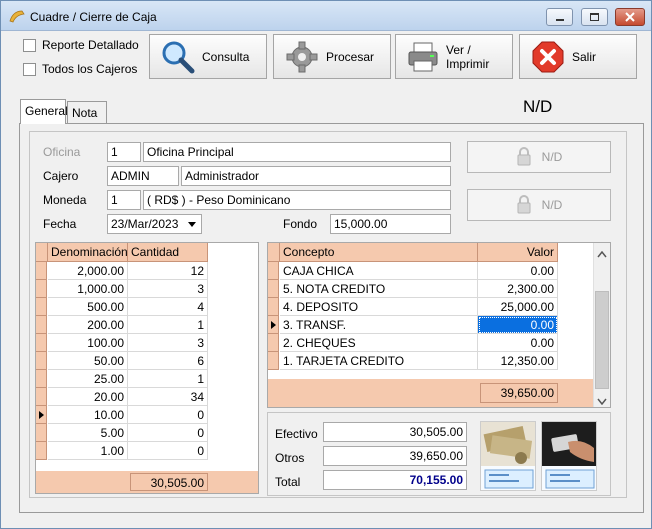 The width and height of the screenshot is (652, 529). I want to click on concepts-scrollbar, so click(601, 325).